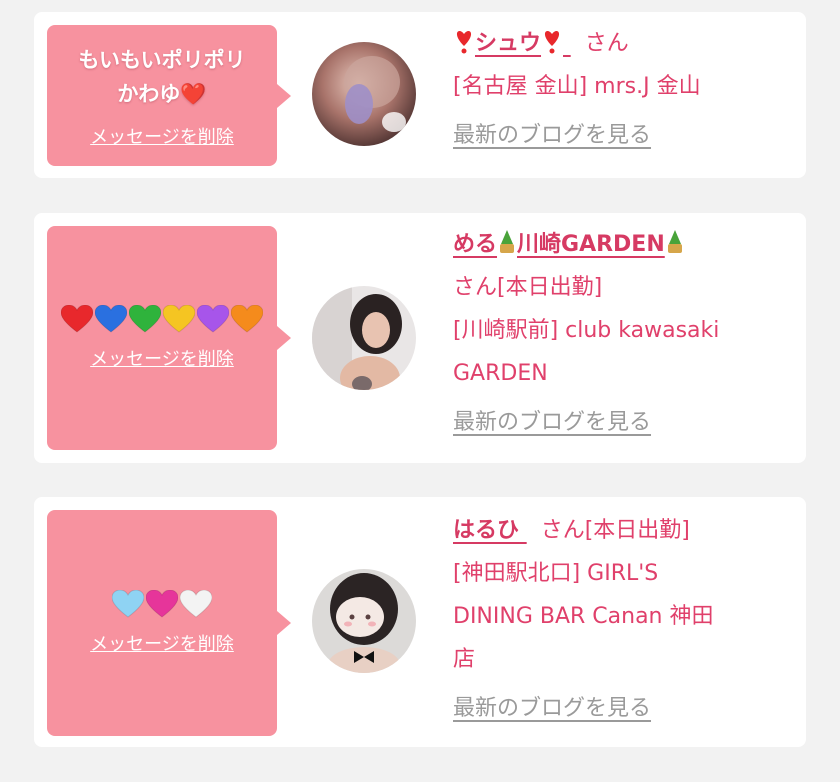 The height and width of the screenshot is (782, 840). I want to click on message-bubble: もいもいポリポリ かわゆ❤️ メッセージを削除, so click(169, 95).